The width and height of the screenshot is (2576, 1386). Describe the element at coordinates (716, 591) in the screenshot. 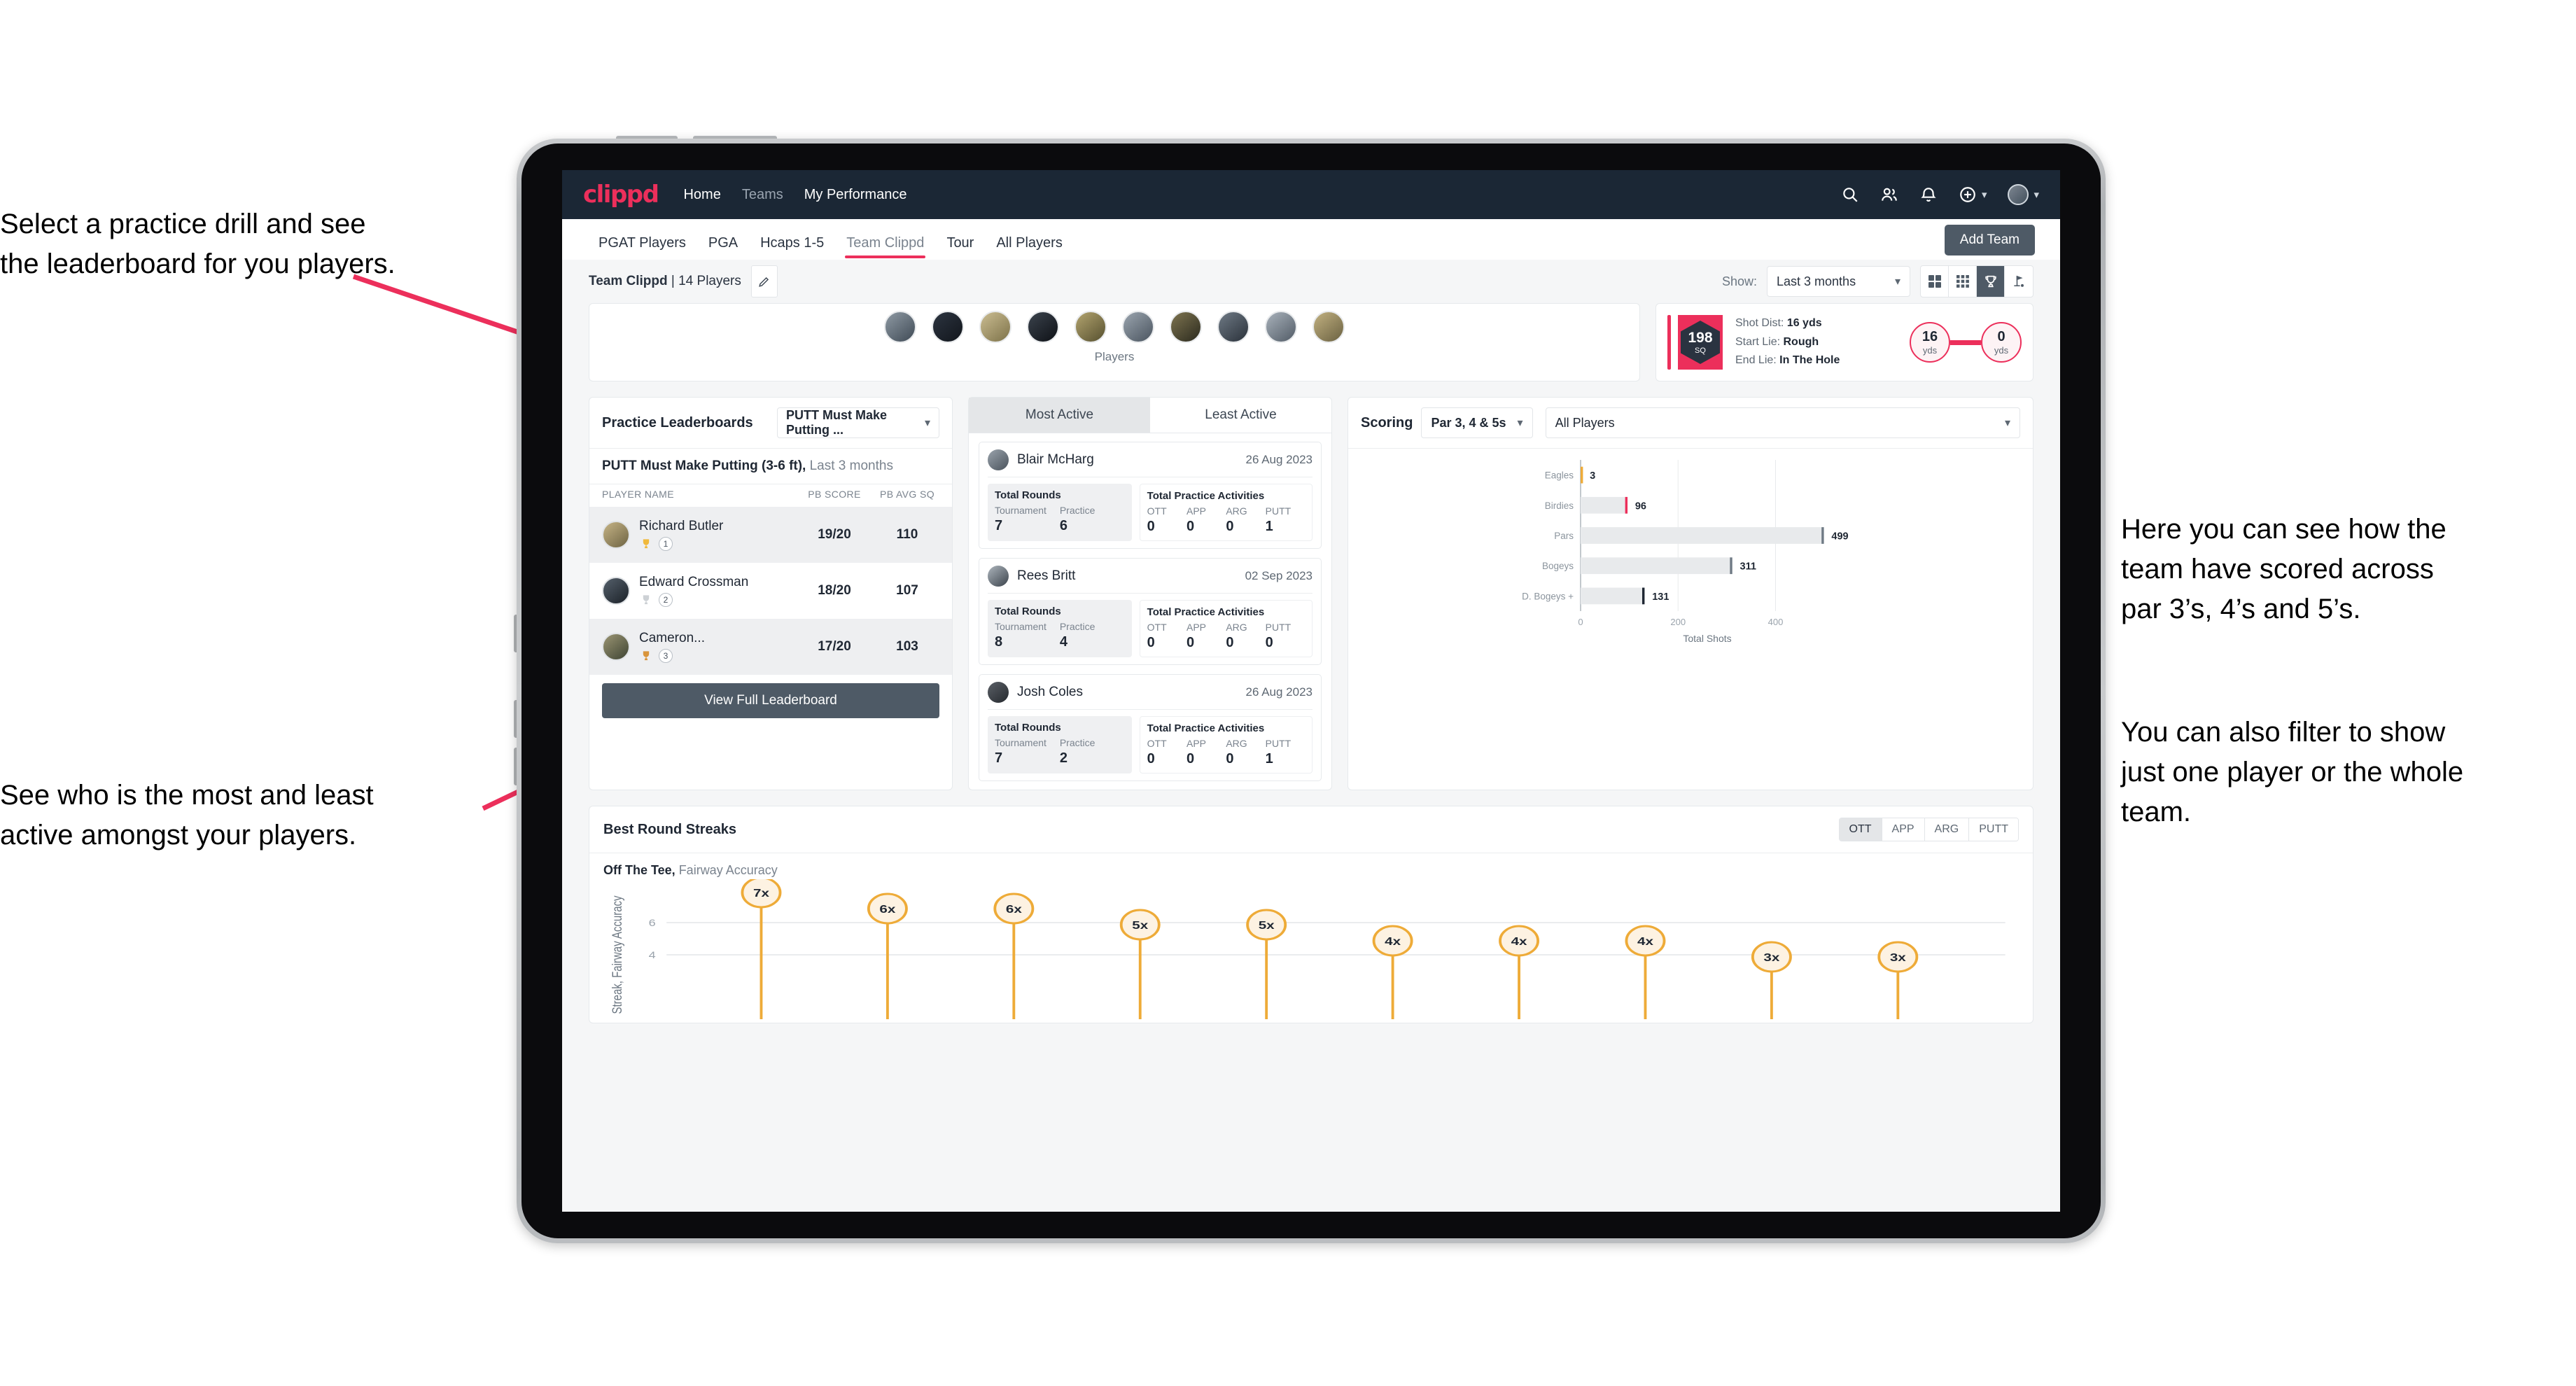

I see `leaderboard-player-cell: Edward Crossman 2` at that location.